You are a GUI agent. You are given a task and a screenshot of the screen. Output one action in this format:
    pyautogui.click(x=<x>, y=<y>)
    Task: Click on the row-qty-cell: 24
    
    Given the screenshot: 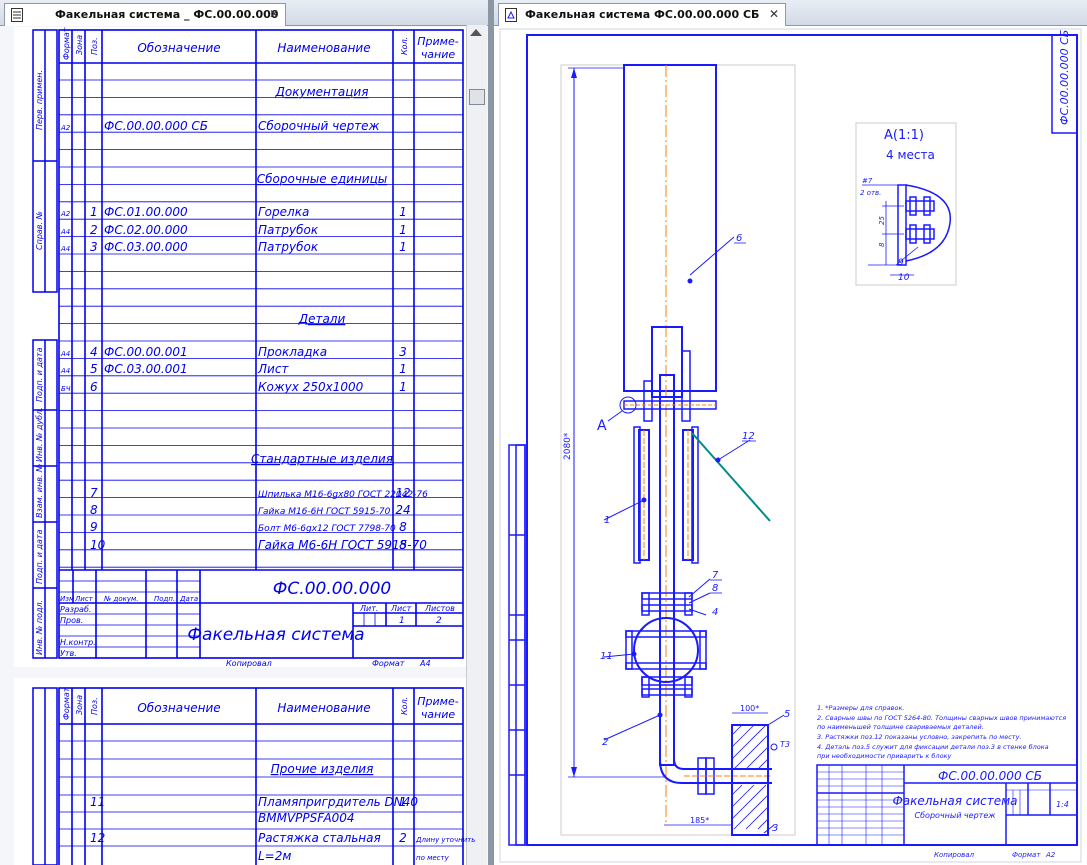 What is the action you would take?
    pyautogui.click(x=402, y=510)
    